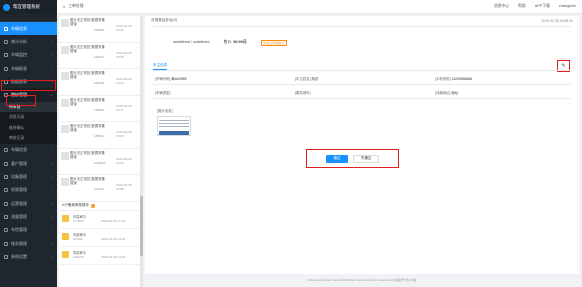  What do you see at coordinates (28, 230) in the screenshot?
I see `sidebar-item-12: 车险管理 ›` at bounding box center [28, 230].